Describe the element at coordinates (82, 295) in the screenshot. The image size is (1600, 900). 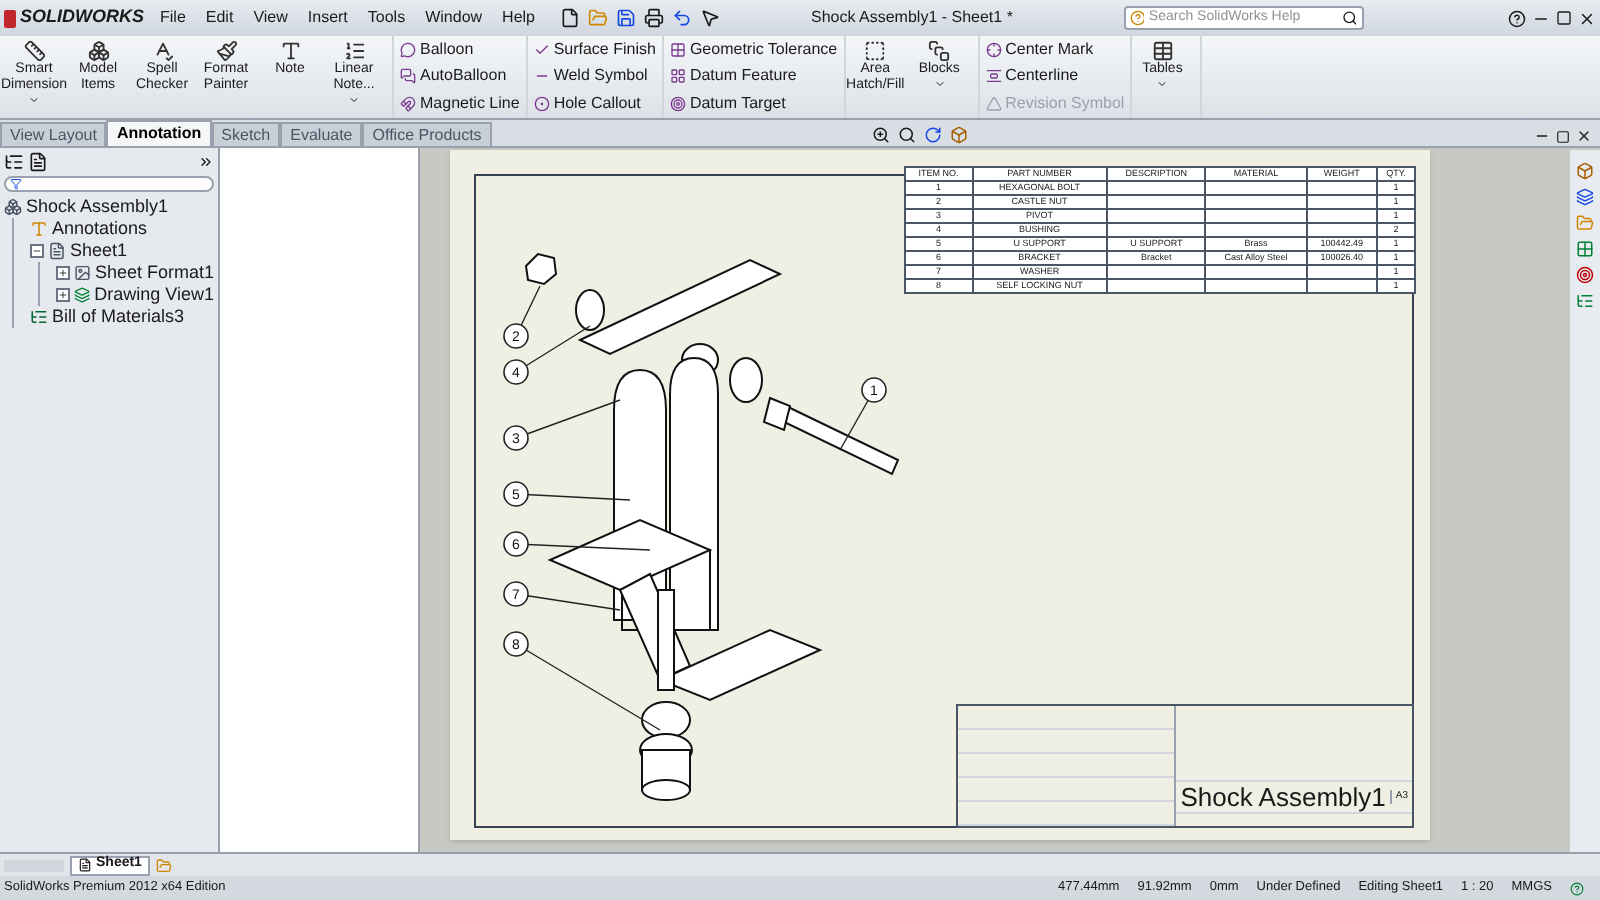
I see `view-icon` at that location.